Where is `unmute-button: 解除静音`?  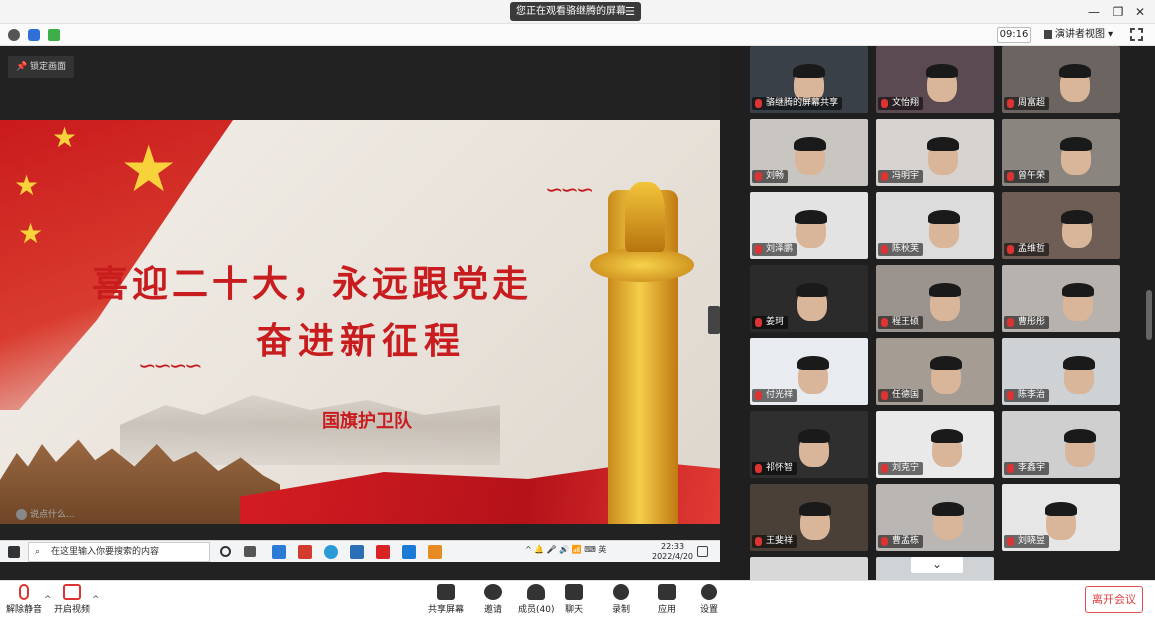
unmute-button: 解除静音 is located at coordinates (24, 599).